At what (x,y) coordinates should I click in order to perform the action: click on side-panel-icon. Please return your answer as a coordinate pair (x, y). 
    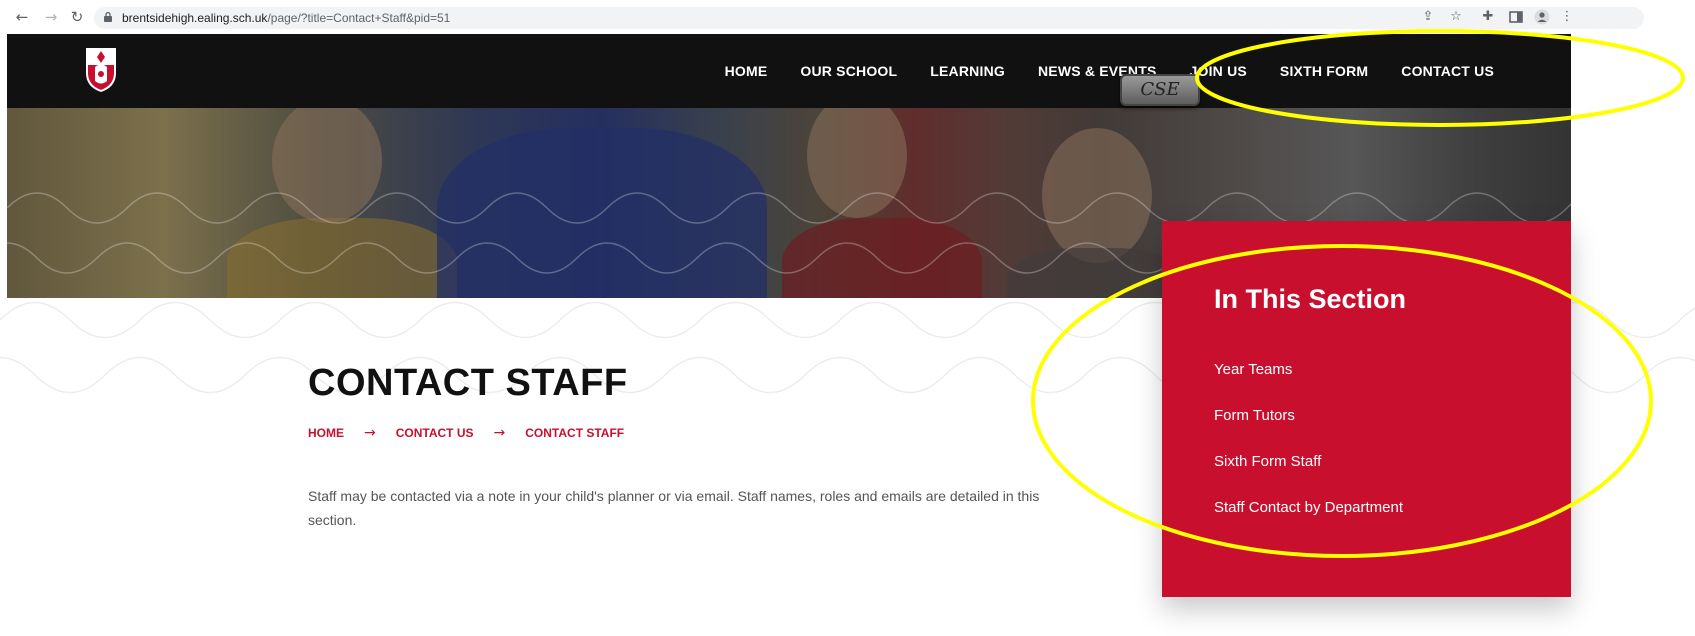
    Looking at the image, I should click on (1516, 17).